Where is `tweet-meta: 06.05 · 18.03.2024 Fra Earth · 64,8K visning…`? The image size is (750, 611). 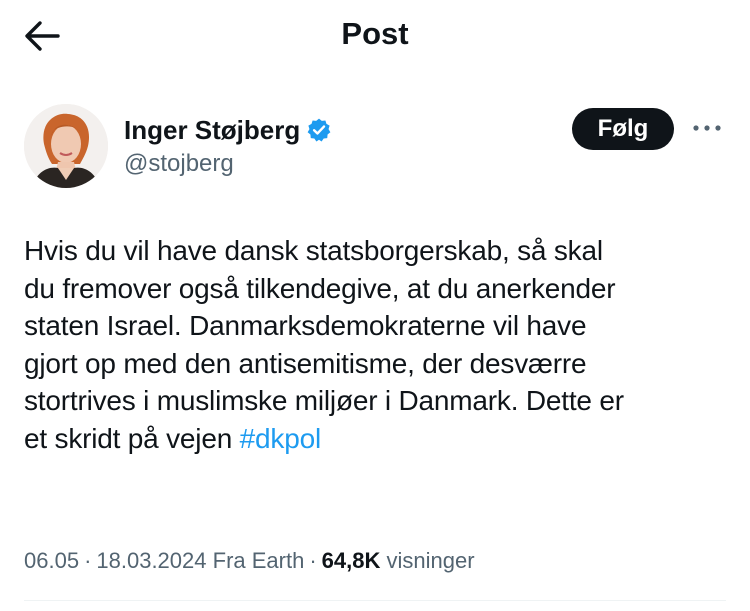 tweet-meta: 06.05 · 18.03.2024 Fra Earth · 64,8K visning… is located at coordinates (249, 561).